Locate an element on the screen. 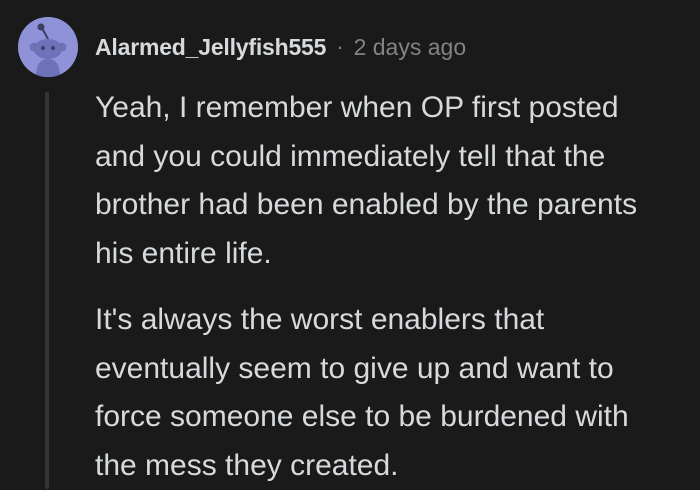 The width and height of the screenshot is (700, 490). comment-text-line: brother had been enabled by the parents is located at coordinates (395, 205).